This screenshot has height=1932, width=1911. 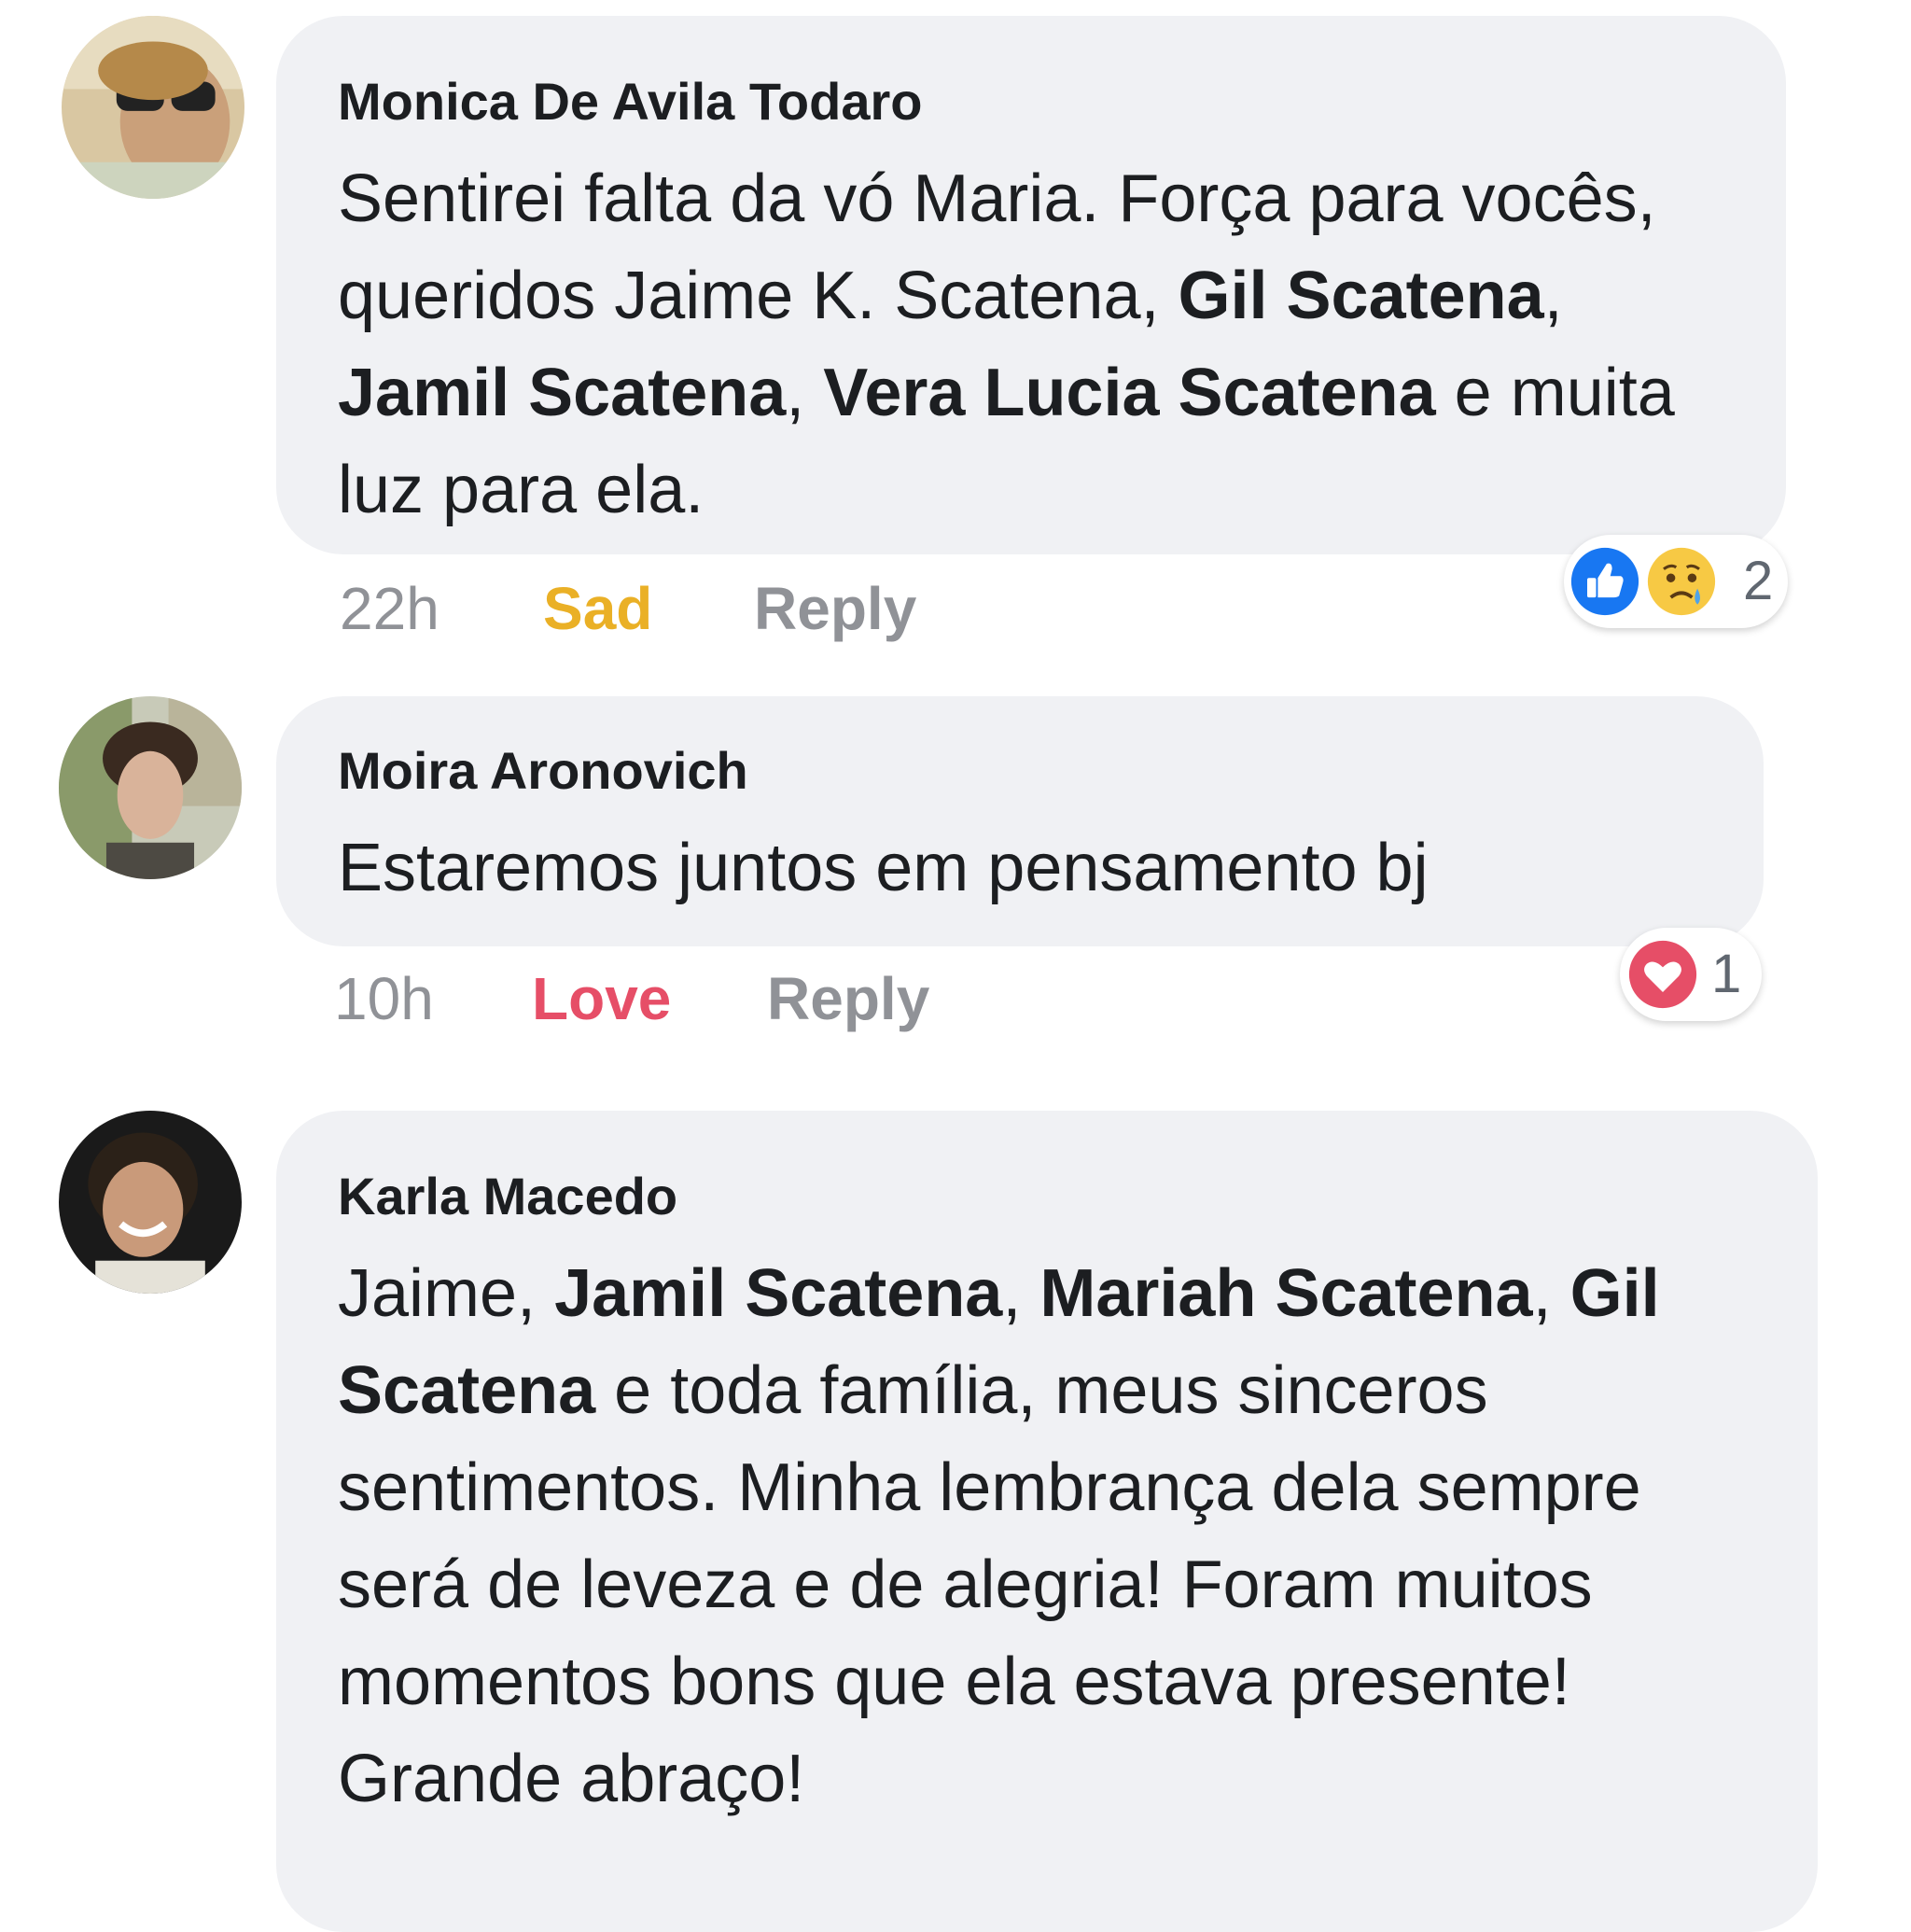 I want to click on reaction-count: 2, so click(x=1758, y=581).